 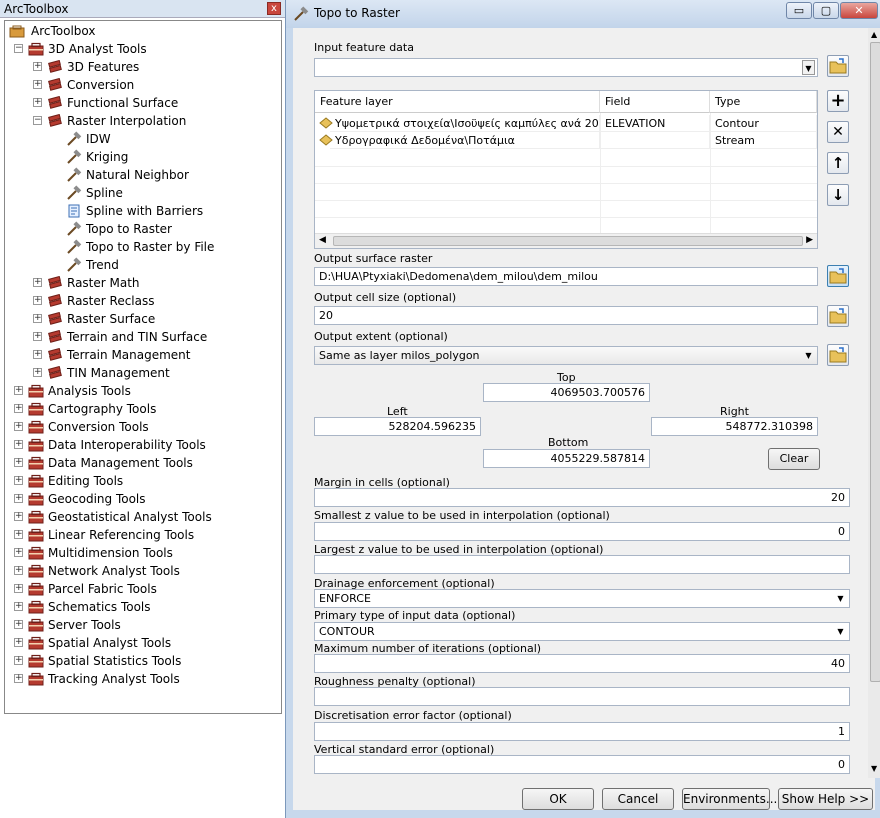 What do you see at coordinates (838, 316) in the screenshot?
I see `browse-cell-size-button` at bounding box center [838, 316].